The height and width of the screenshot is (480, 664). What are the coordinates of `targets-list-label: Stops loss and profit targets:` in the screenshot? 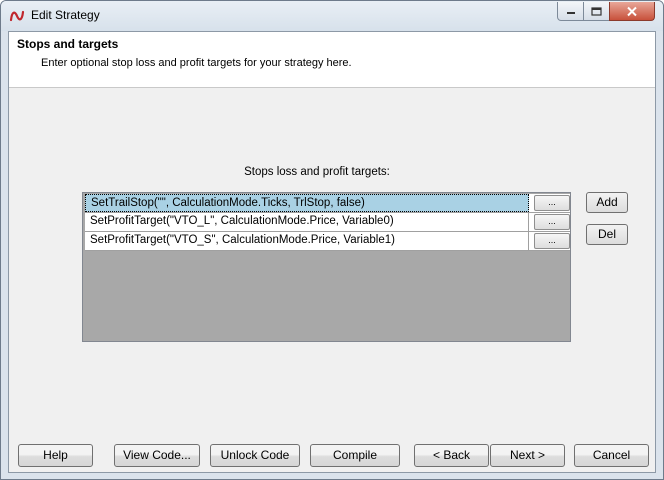 It's located at (317, 172).